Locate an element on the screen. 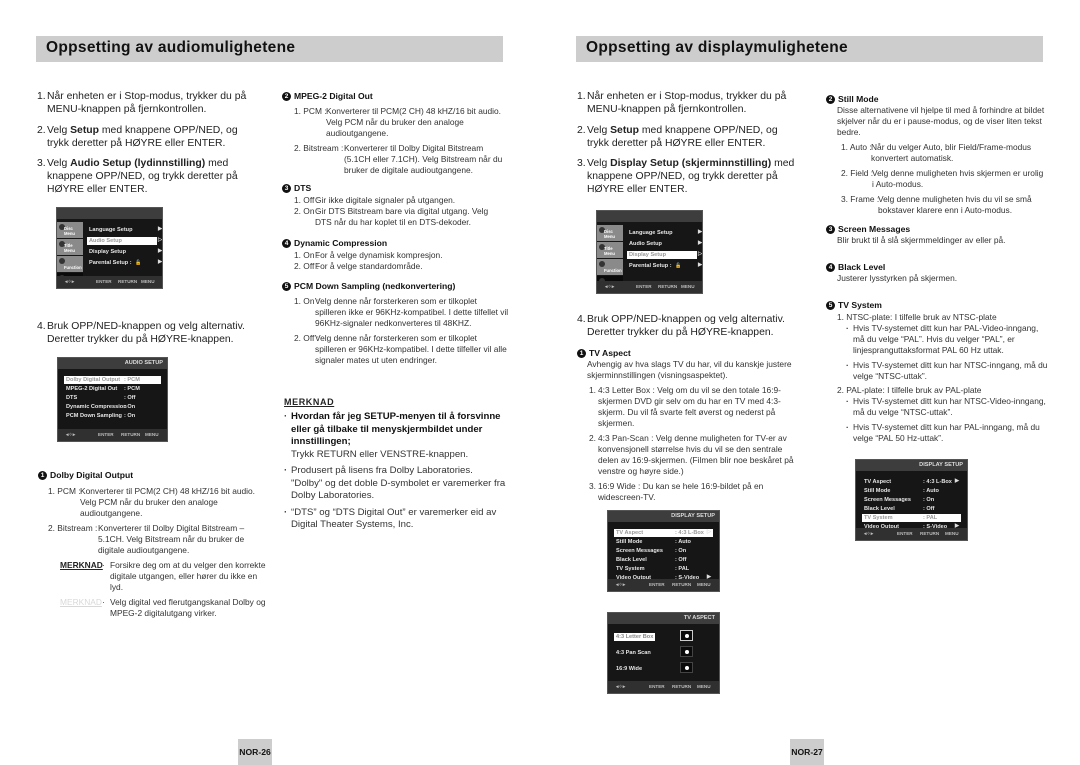  setting-row: Screen Messages: On is located at coordinates (911, 500).